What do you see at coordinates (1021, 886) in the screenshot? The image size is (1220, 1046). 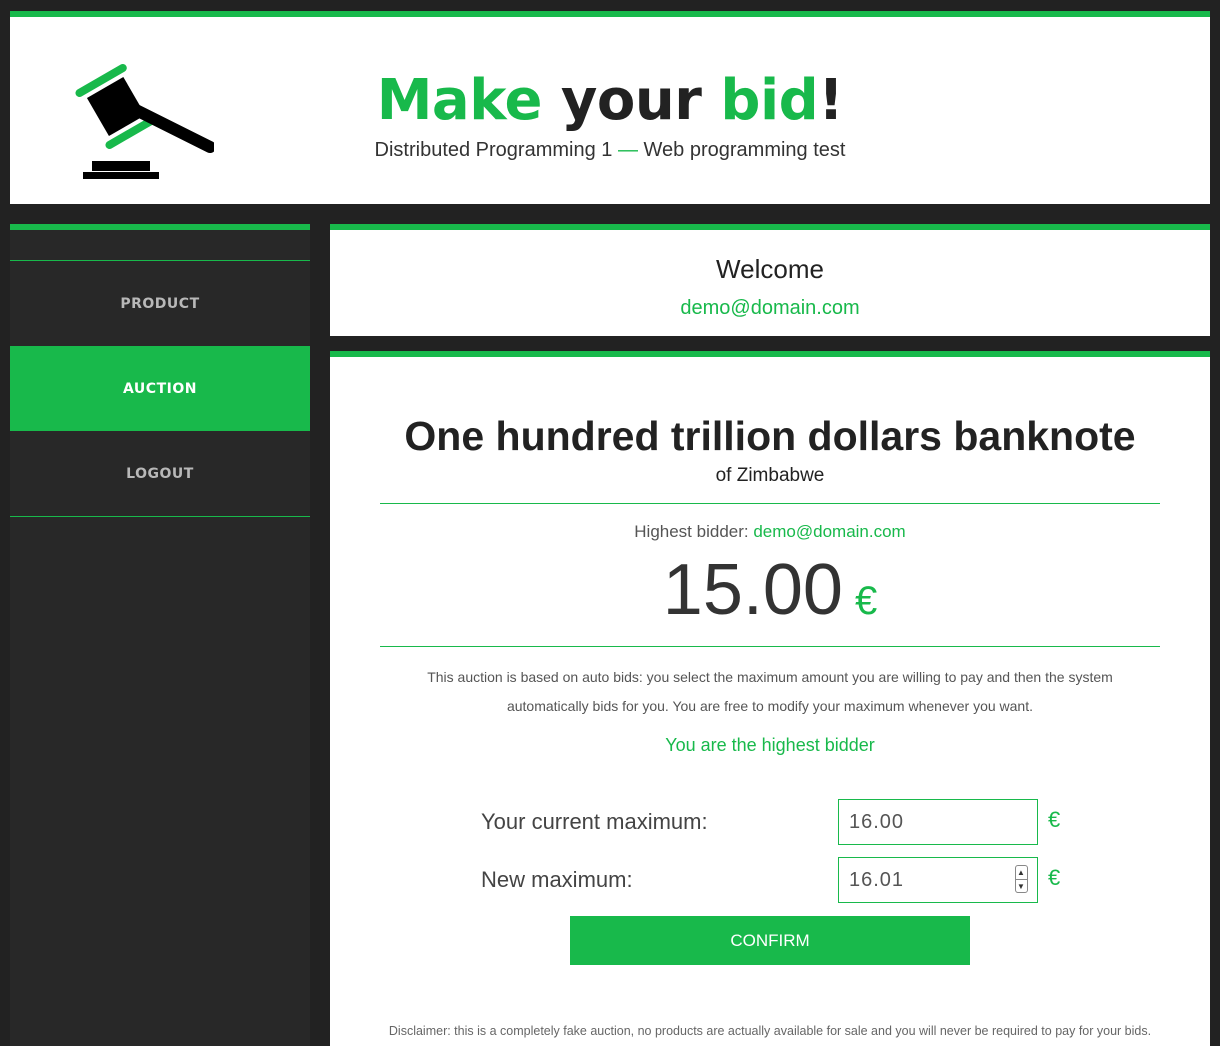 I see `spinner-down-icon: ▼` at bounding box center [1021, 886].